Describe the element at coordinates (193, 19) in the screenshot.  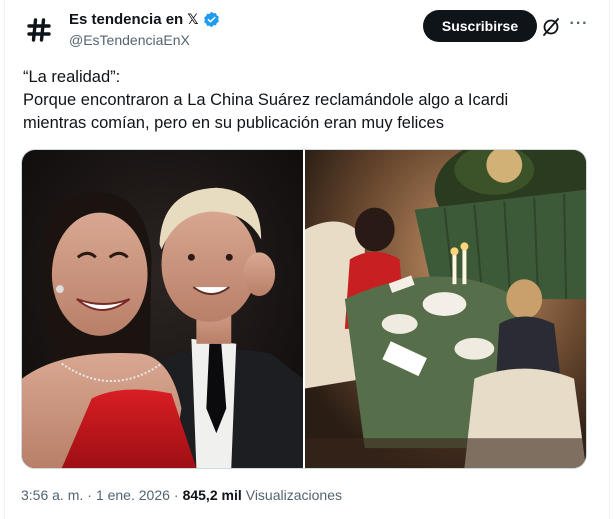
I see `x-logo-icon: 𝕏` at that location.